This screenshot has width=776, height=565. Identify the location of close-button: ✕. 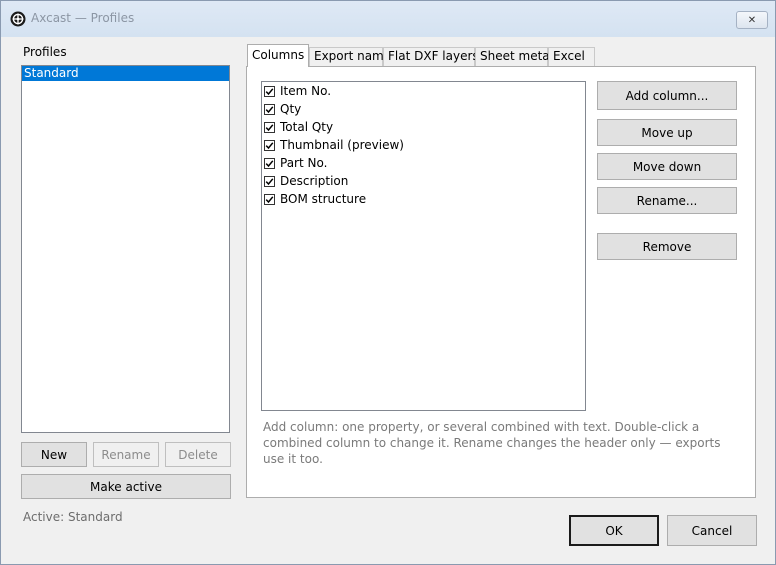
(752, 20).